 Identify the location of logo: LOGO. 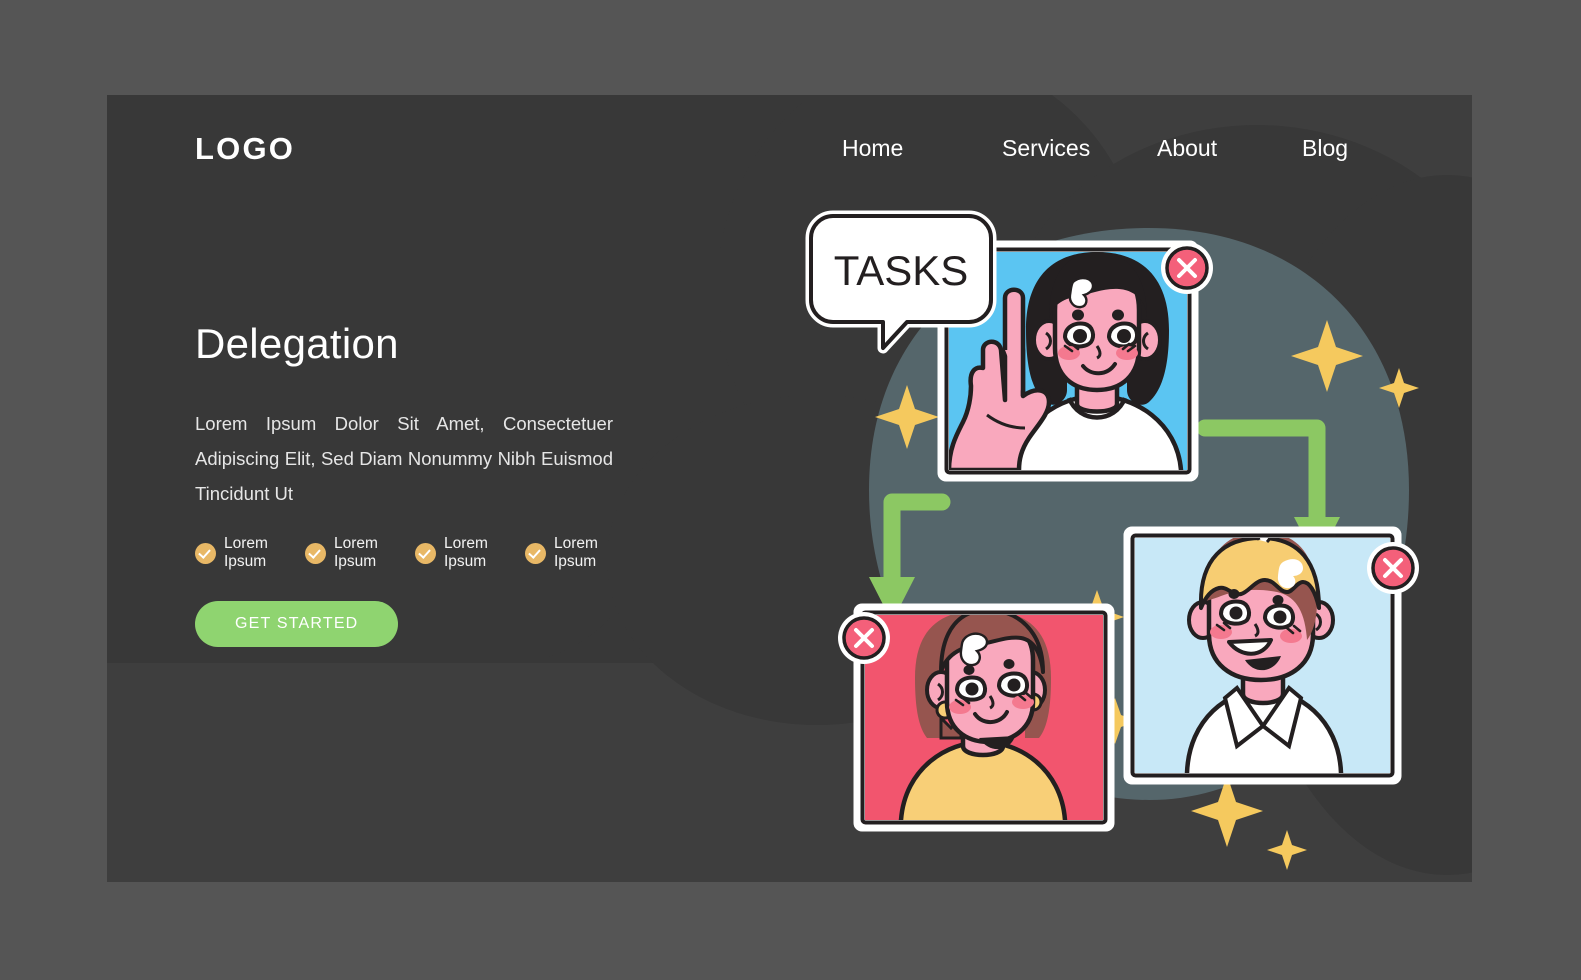
(245, 149).